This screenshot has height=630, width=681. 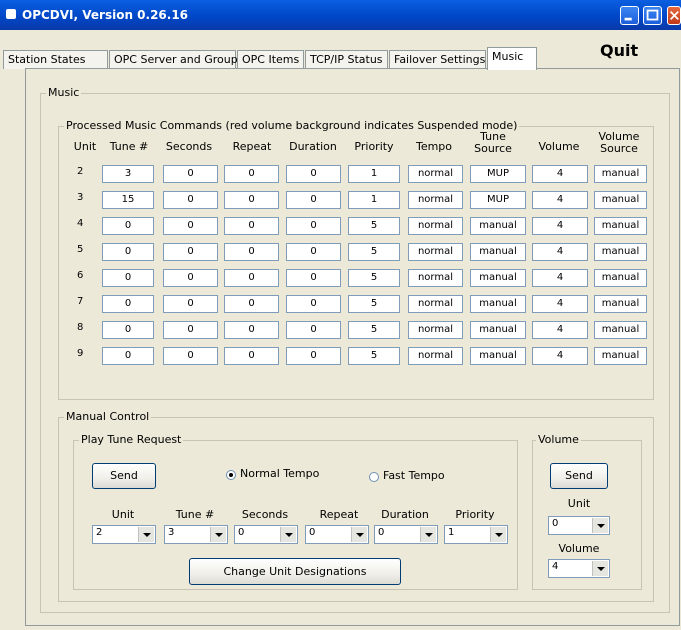 I want to click on priority-select: 1, so click(x=476, y=534).